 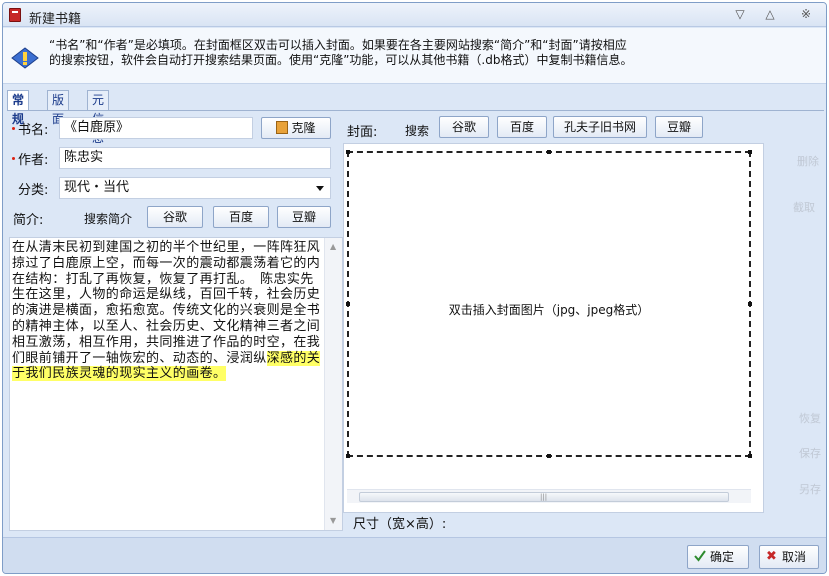 I want to click on cover-douban-button: 豆瓣, so click(x=679, y=127).